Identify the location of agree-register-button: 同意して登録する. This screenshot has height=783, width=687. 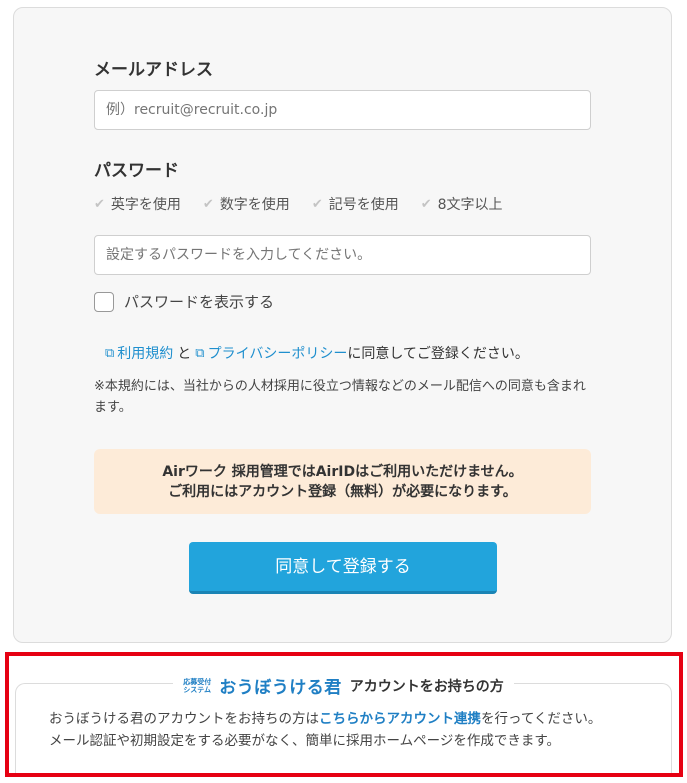
(343, 568).